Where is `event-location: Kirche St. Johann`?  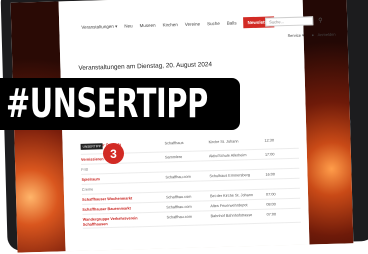
event-location: Kirche St. Johann is located at coordinates (223, 142).